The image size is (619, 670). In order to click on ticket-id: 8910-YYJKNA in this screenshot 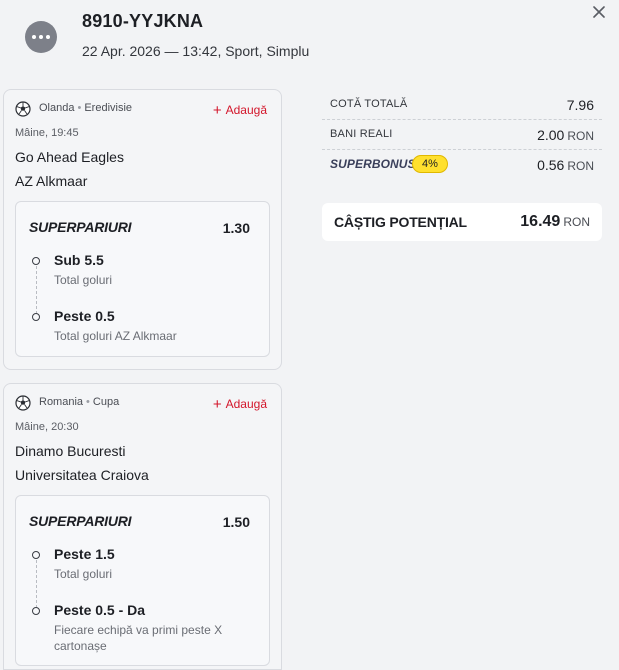, I will do `click(143, 21)`.